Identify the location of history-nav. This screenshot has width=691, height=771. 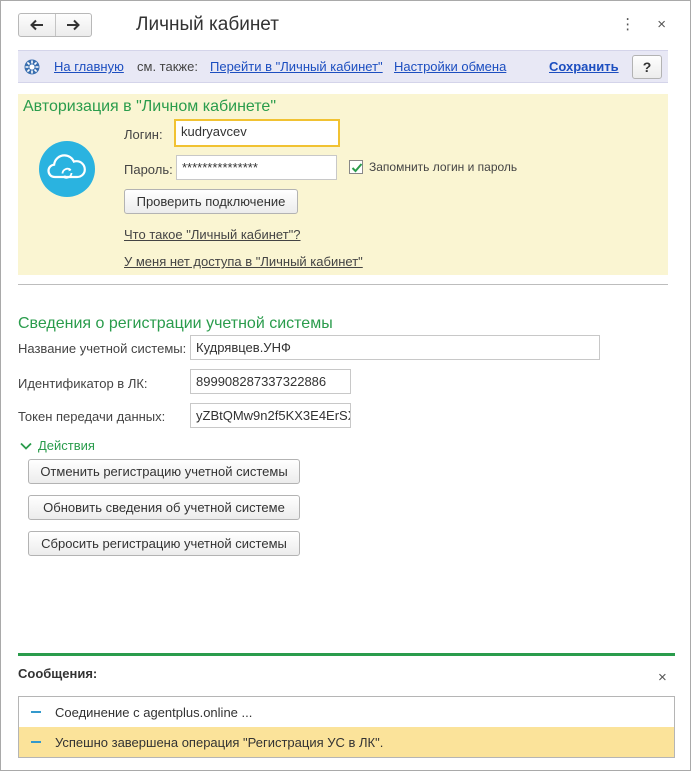
(55, 25).